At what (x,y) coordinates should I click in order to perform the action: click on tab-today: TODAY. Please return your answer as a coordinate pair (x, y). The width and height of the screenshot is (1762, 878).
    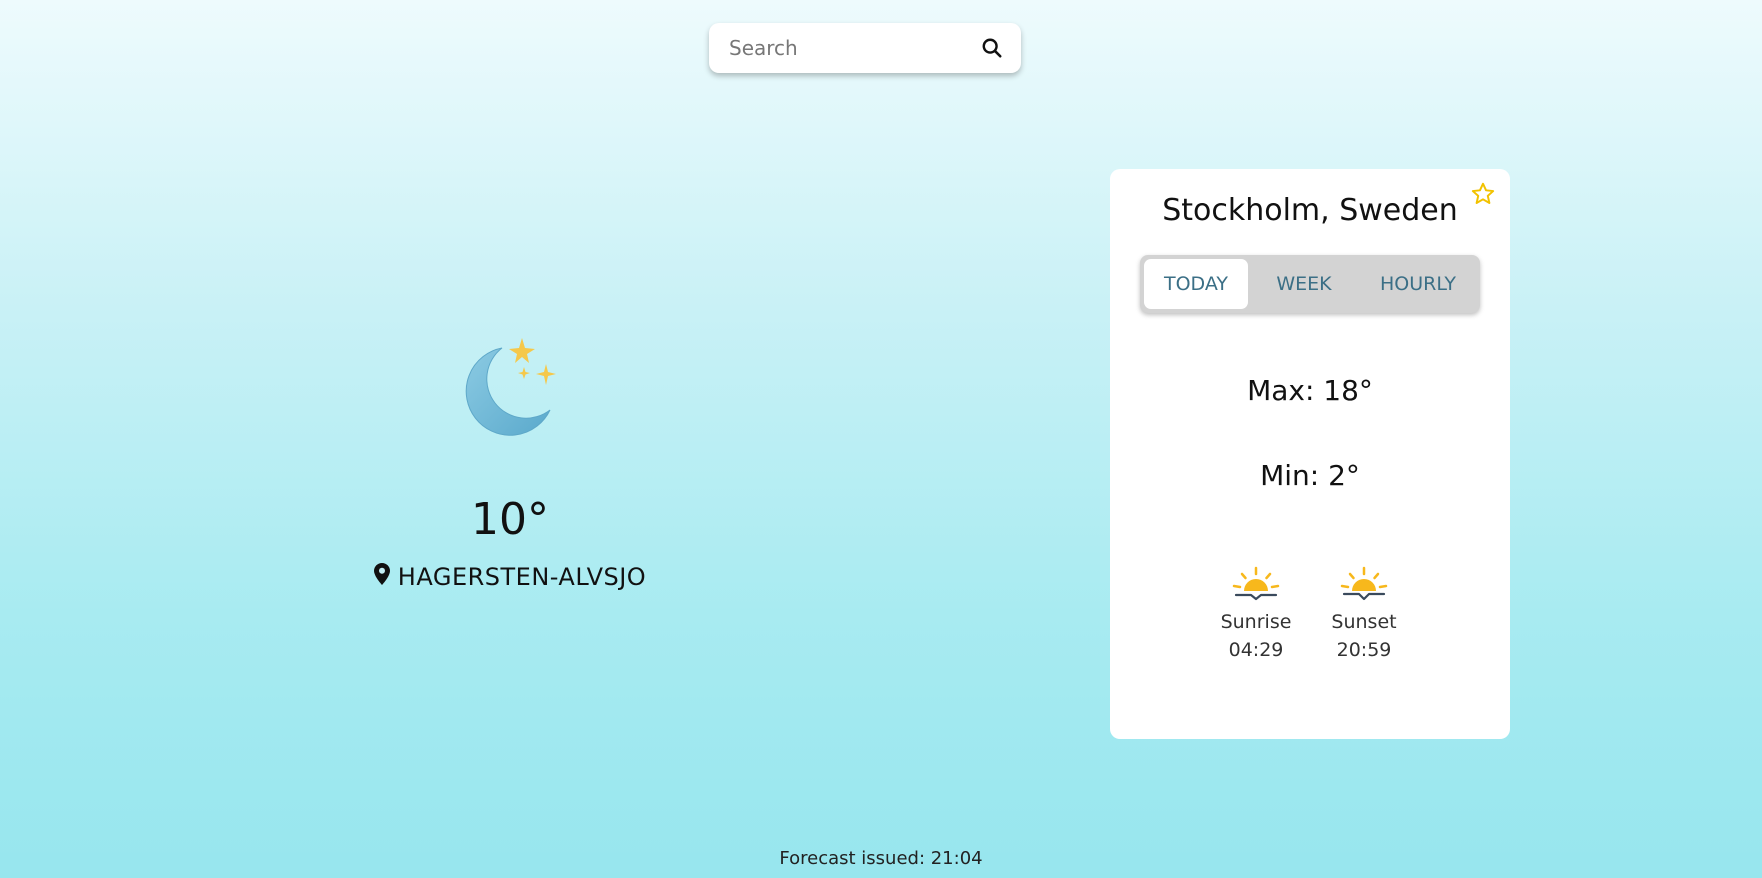
    Looking at the image, I should click on (1196, 284).